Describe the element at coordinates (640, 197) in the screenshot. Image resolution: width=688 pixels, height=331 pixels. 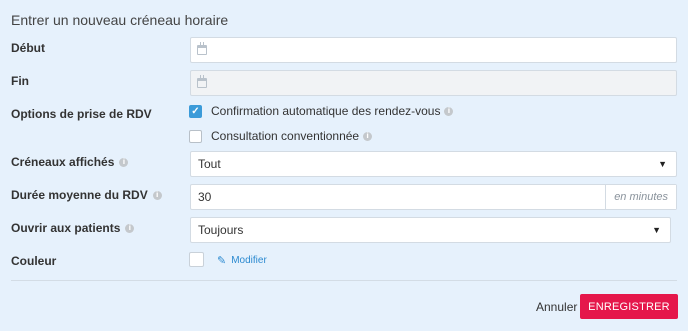
I see `duree-unit-suffix: en minutes` at that location.